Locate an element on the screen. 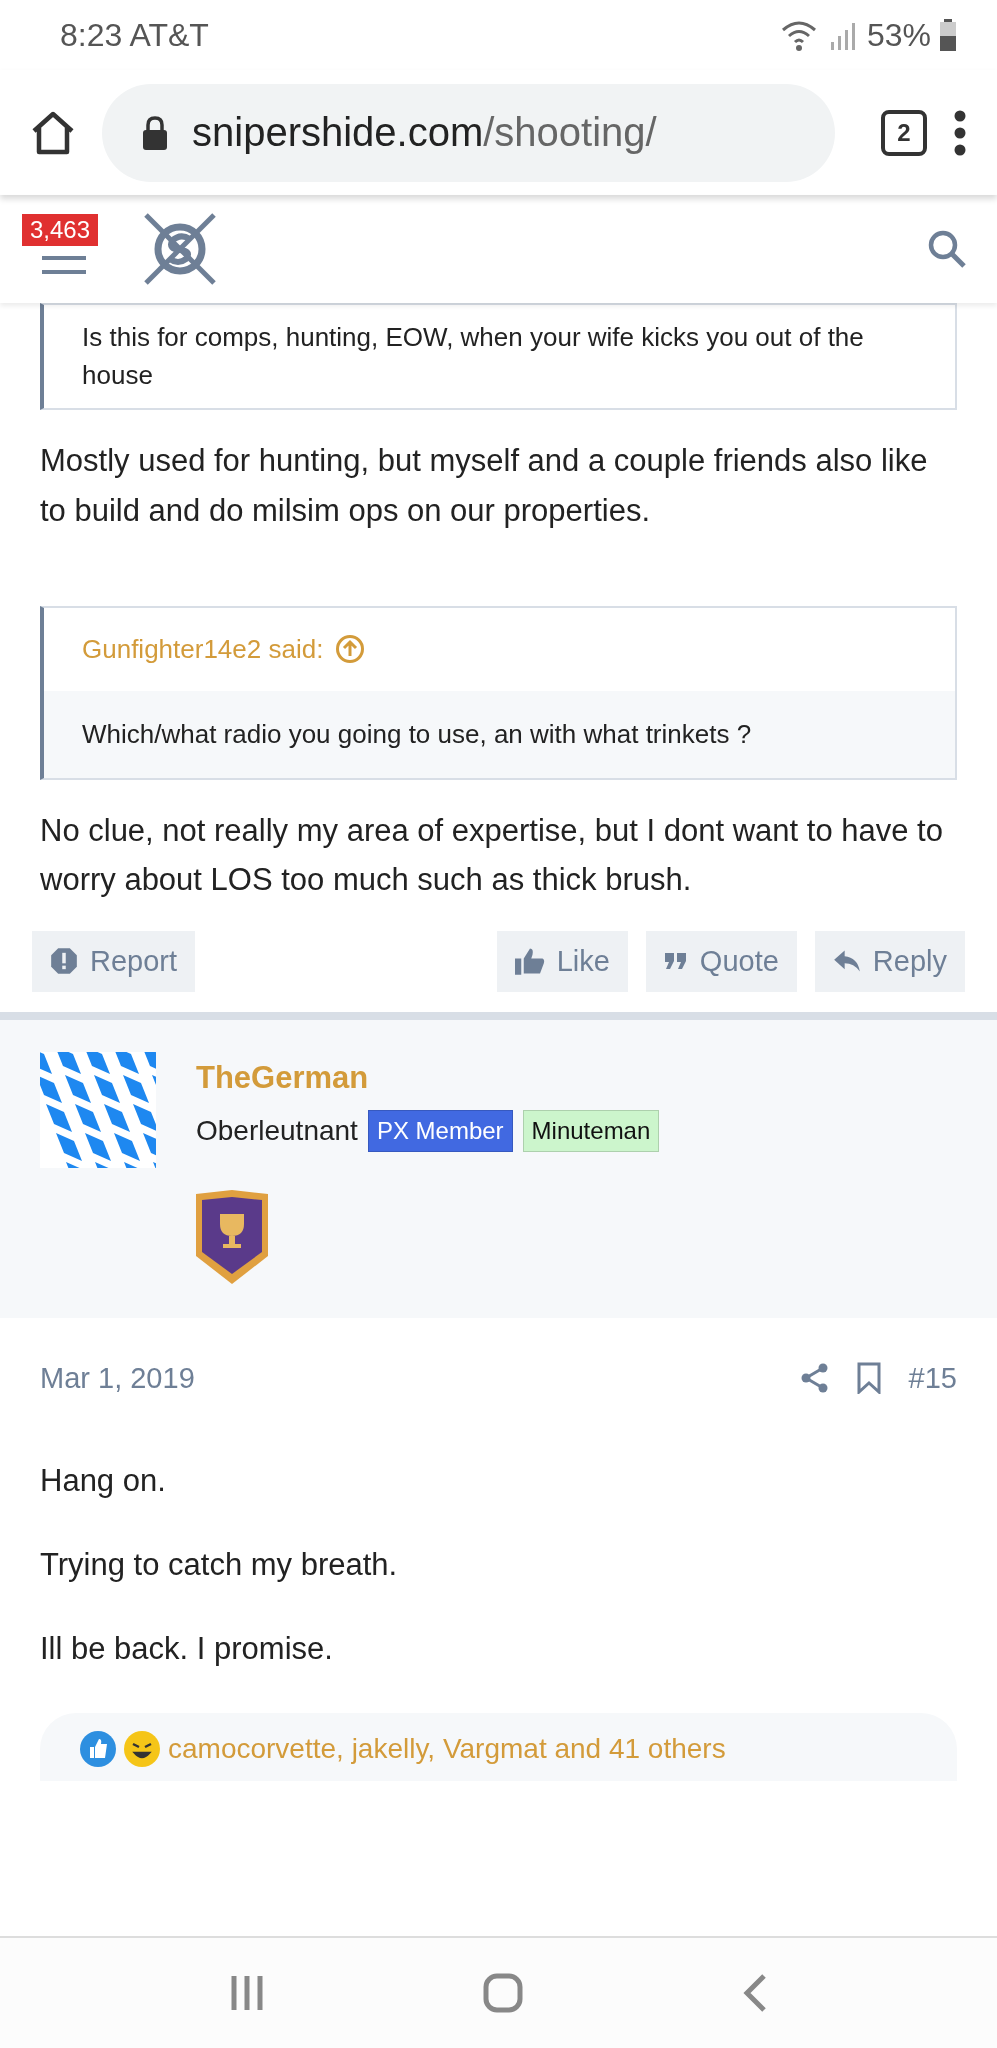 The image size is (997, 2048). like-button: Like is located at coordinates (562, 961).